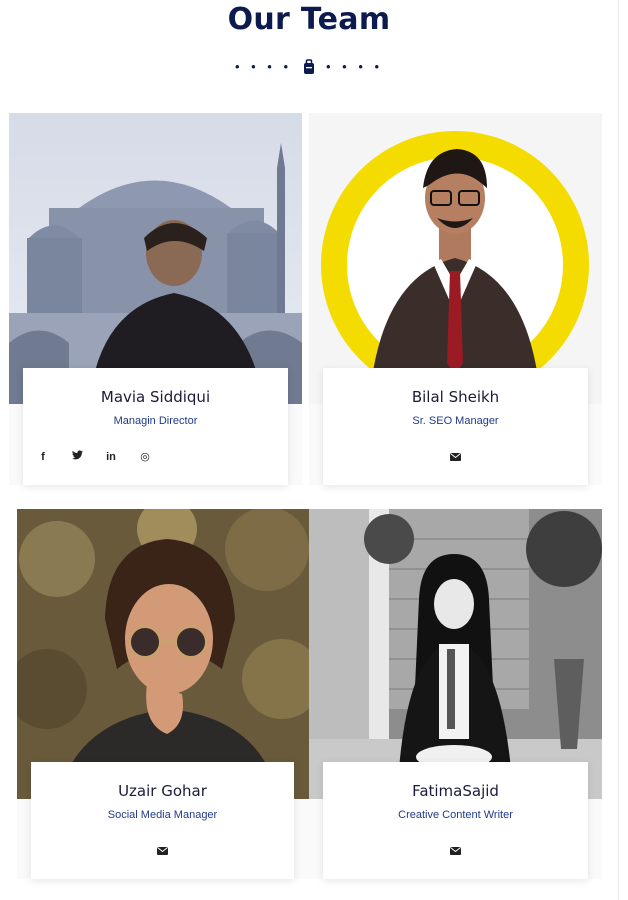 Image resolution: width=628 pixels, height=900 pixels. Describe the element at coordinates (155, 421) in the screenshot. I see `member-role: Managin Director` at that location.